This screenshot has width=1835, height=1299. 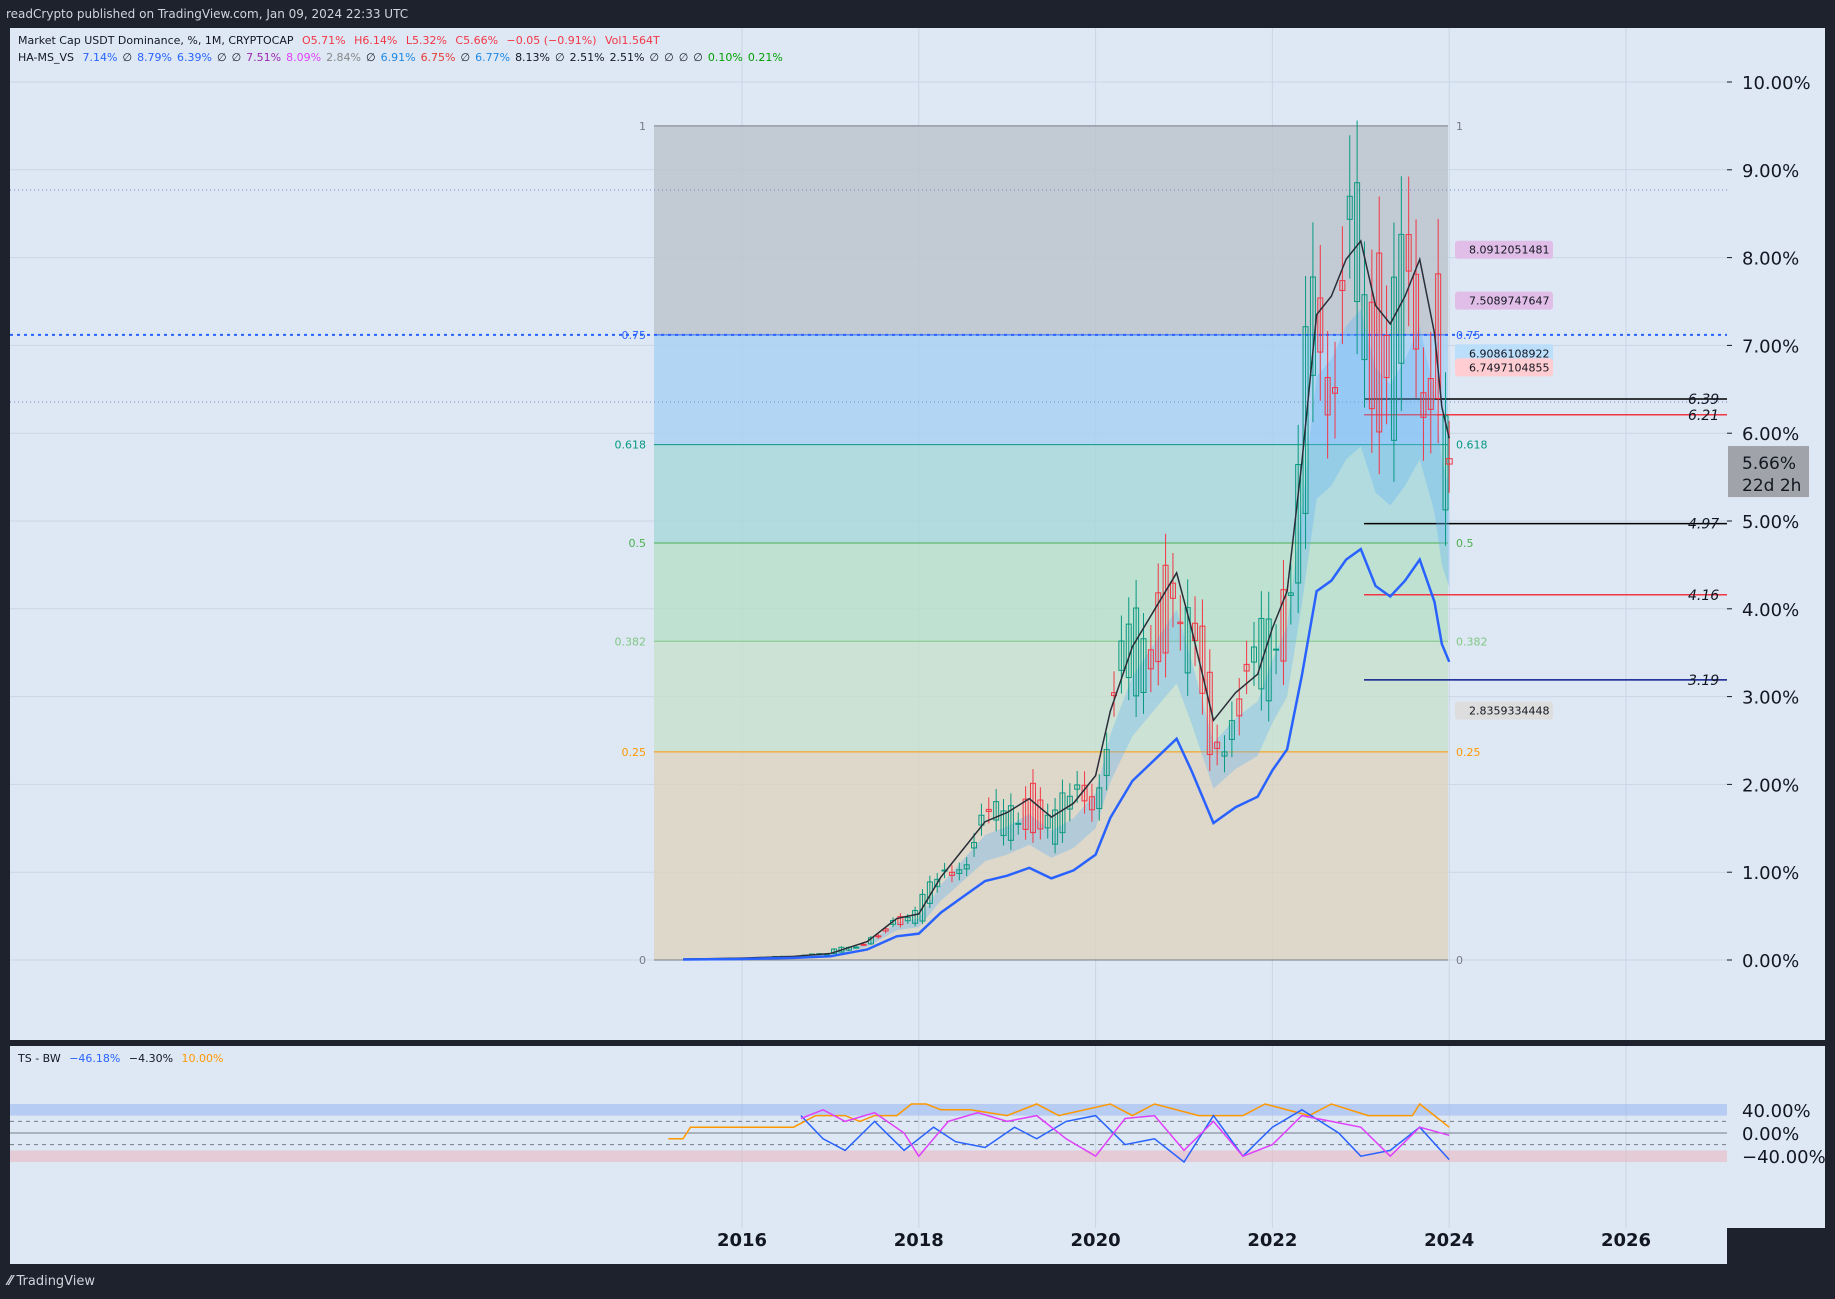 What do you see at coordinates (631, 445) in the screenshot?
I see `fib-level-label-left: 0.618` at bounding box center [631, 445].